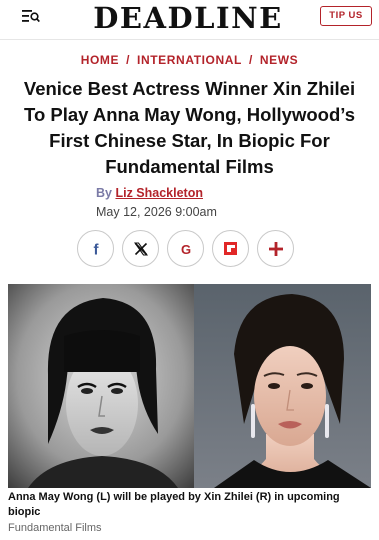  I want to click on facebook-icon: f, so click(96, 249).